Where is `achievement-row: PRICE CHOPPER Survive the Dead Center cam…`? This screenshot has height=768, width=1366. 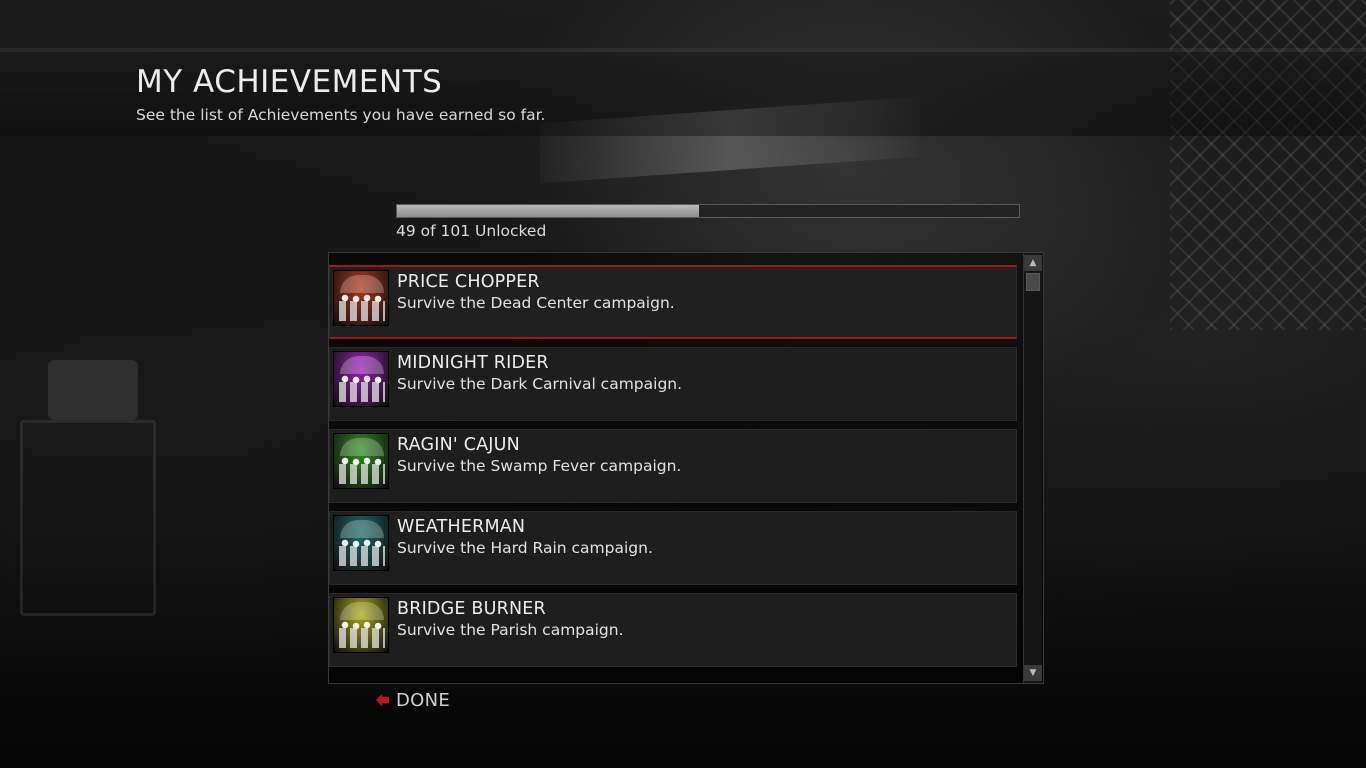 achievement-row: PRICE CHOPPER Survive the Dead Center cam… is located at coordinates (673, 302).